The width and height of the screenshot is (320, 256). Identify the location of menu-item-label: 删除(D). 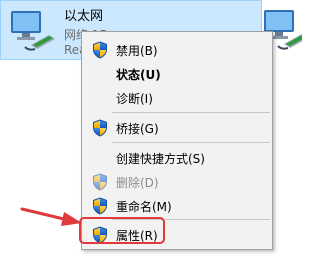
(137, 183).